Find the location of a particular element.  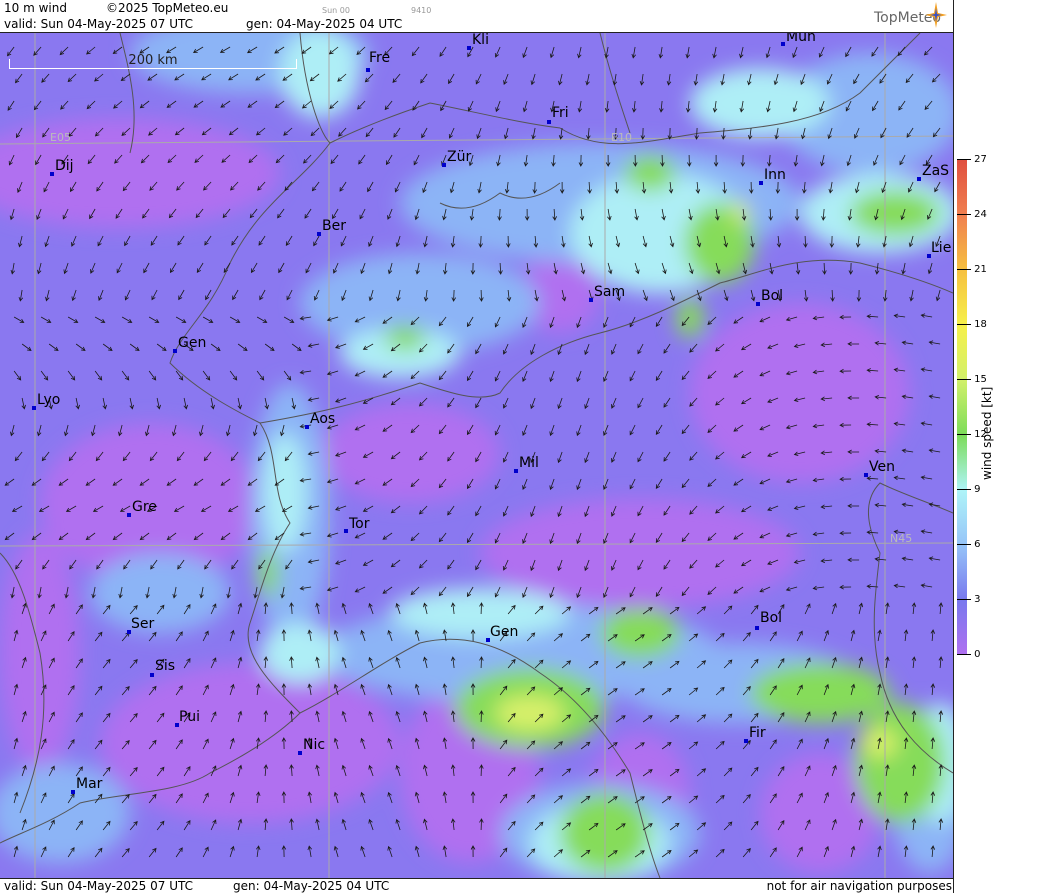

topmeteo-logo: TopMeteo is located at coordinates (910, 15).